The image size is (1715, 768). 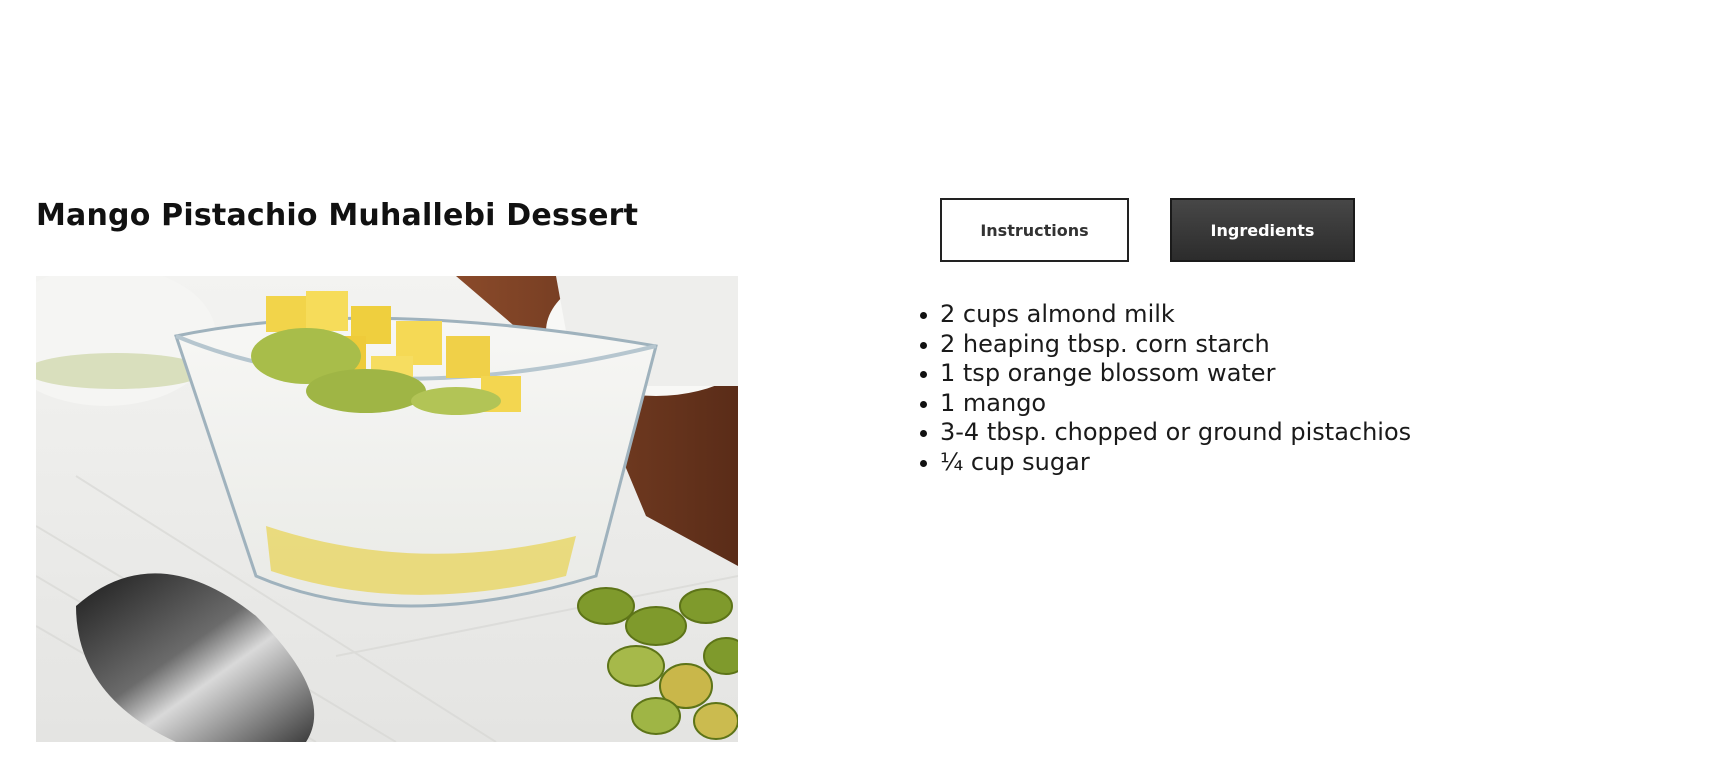 I want to click on list-item: 2 heaping tbsp. corn starch, so click(x=1165, y=345).